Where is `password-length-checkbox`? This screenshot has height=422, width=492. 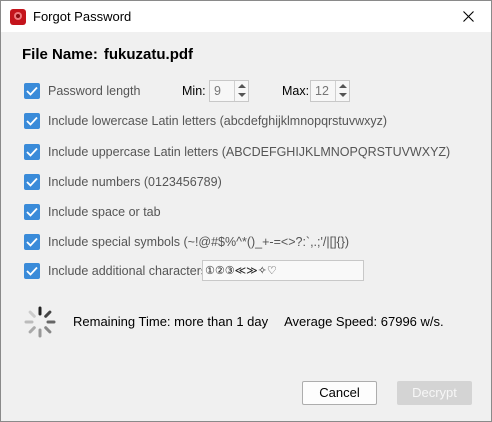 password-length-checkbox is located at coordinates (32, 91).